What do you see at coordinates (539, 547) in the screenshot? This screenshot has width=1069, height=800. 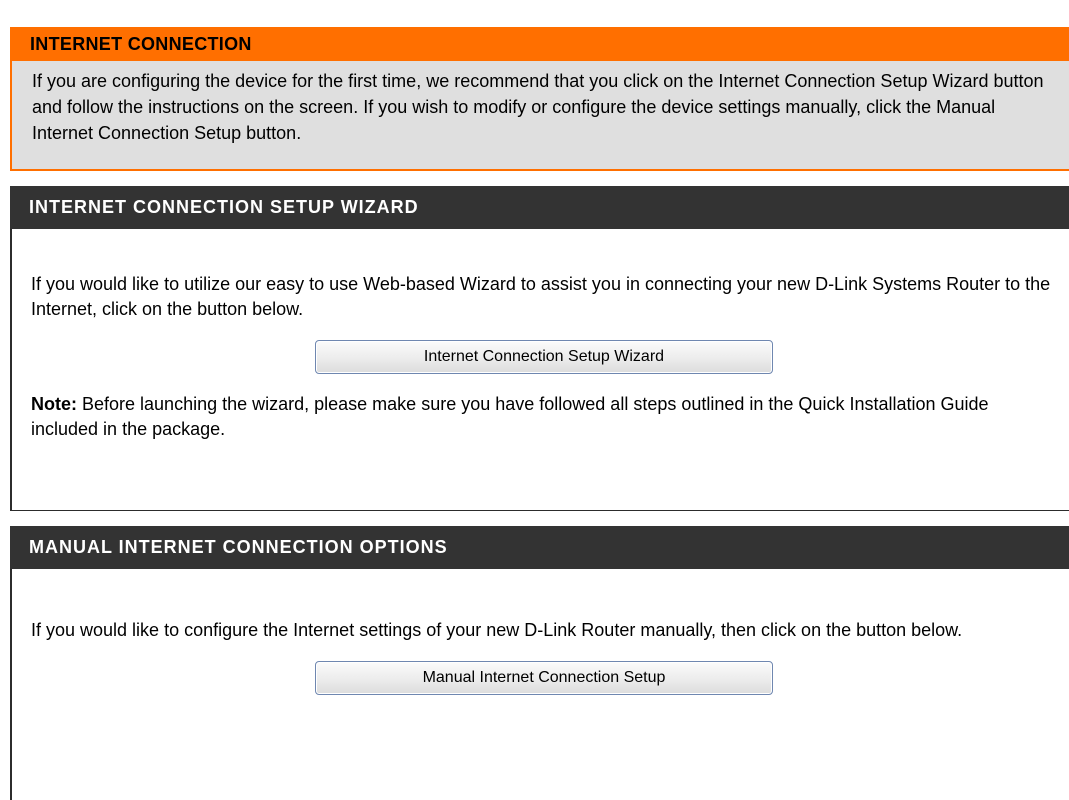 I see `manual-options-title: MANUAL INTERNET CONNECTION OPTIONS` at bounding box center [539, 547].